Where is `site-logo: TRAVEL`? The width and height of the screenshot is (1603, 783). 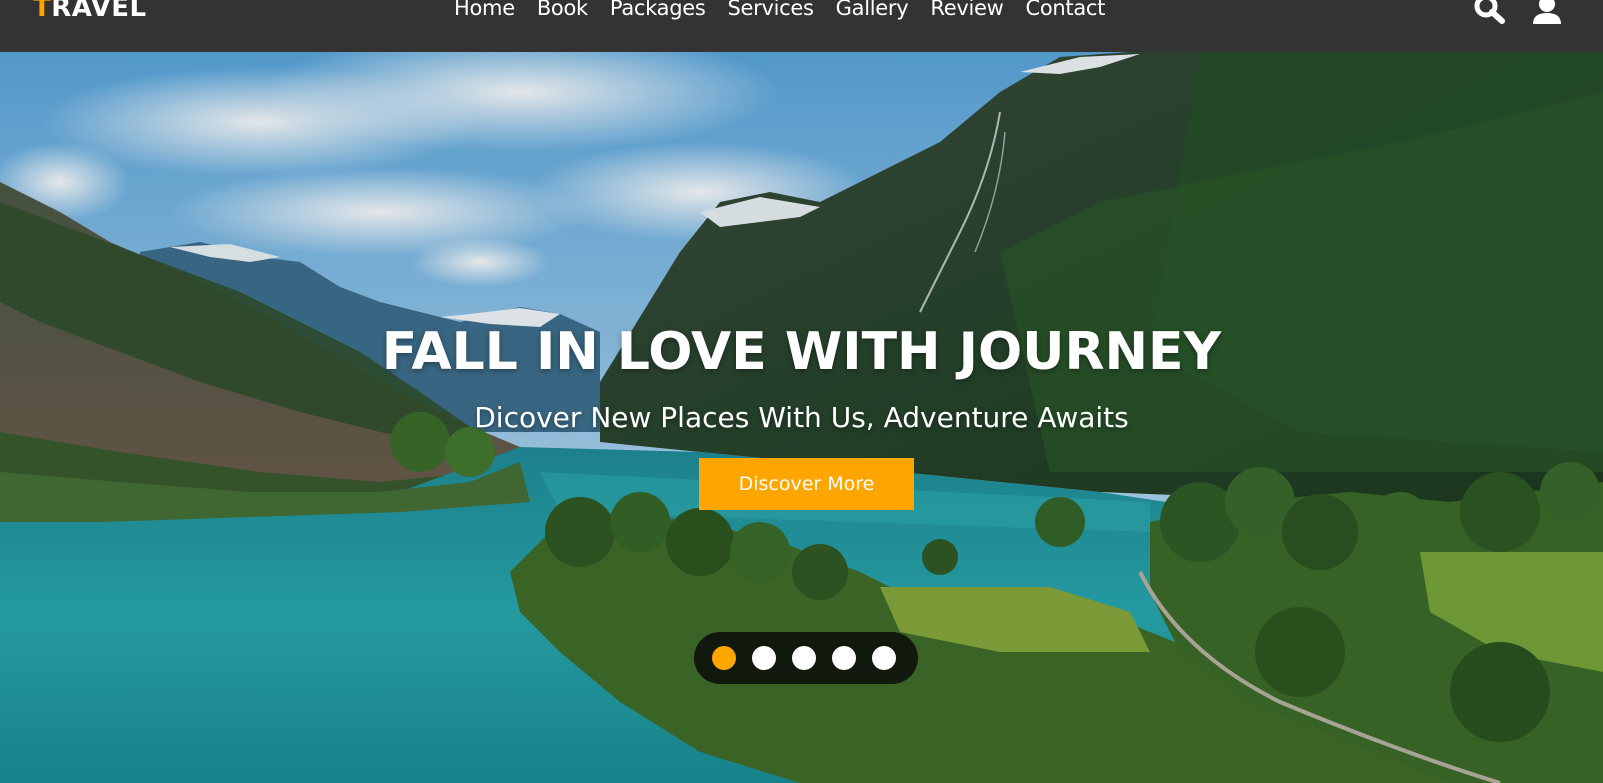 site-logo: TRAVEL is located at coordinates (90, 12).